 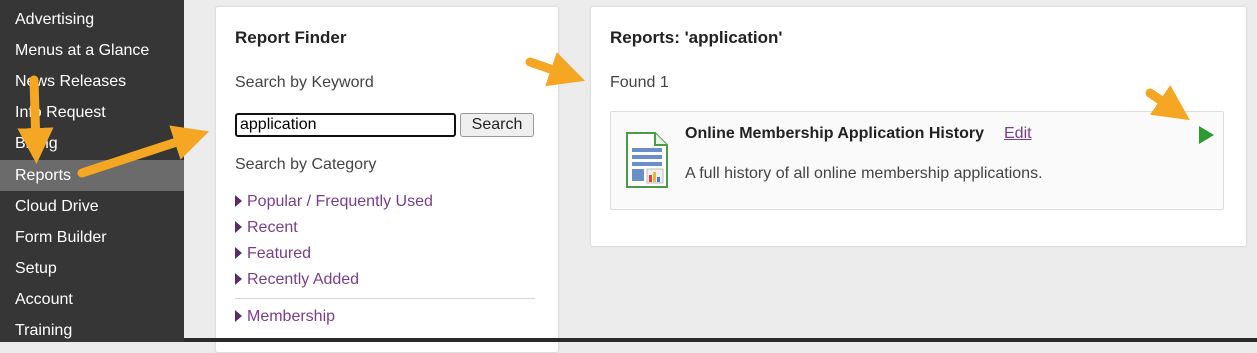 What do you see at coordinates (92, 50) in the screenshot?
I see `sidebar-item-menus-at-a-glance: Menus at a Glance` at bounding box center [92, 50].